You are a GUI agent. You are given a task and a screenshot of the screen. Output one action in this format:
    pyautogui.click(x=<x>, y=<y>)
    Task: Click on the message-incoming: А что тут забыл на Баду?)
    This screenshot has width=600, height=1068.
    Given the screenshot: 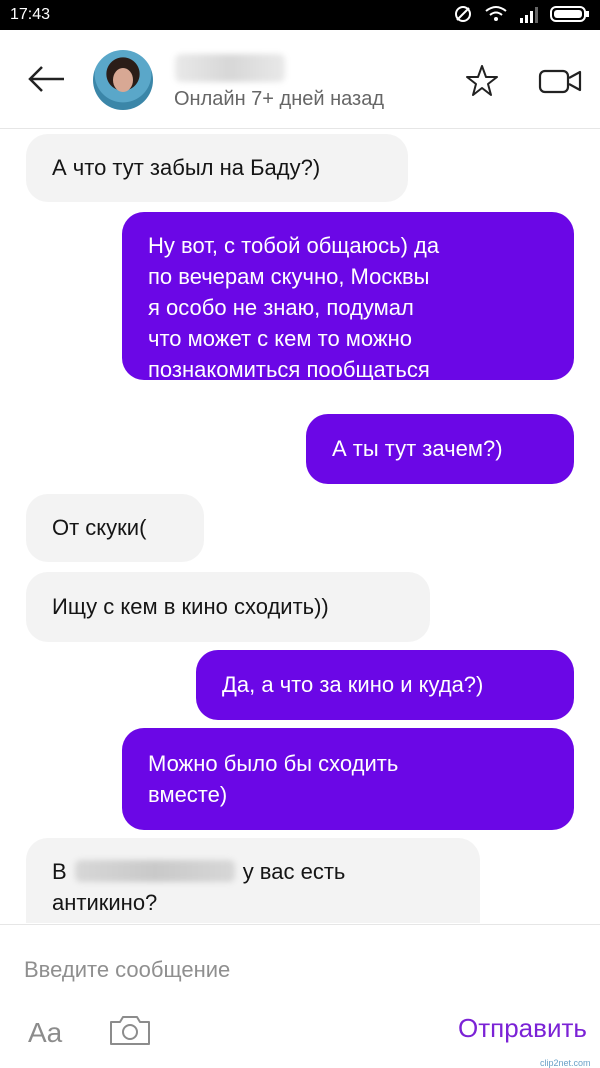 What is the action you would take?
    pyautogui.click(x=217, y=168)
    